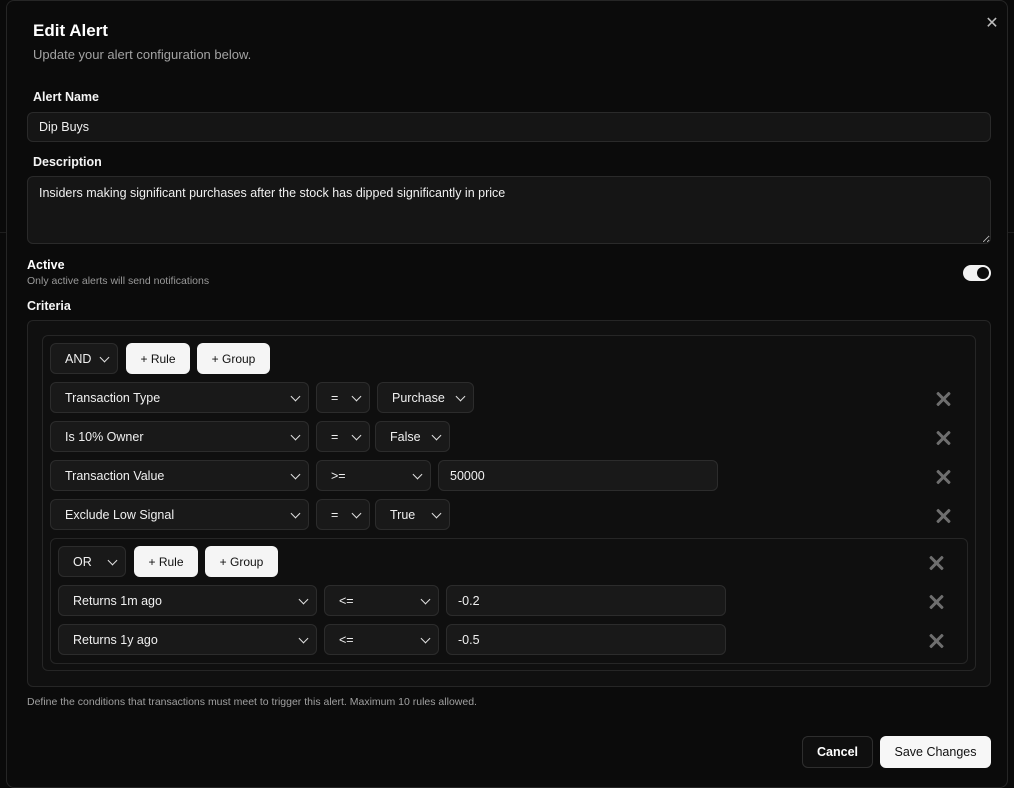 Image resolution: width=1014 pixels, height=788 pixels. Describe the element at coordinates (241, 561) in the screenshot. I see `subgroup-add-group-button: + Group` at that location.